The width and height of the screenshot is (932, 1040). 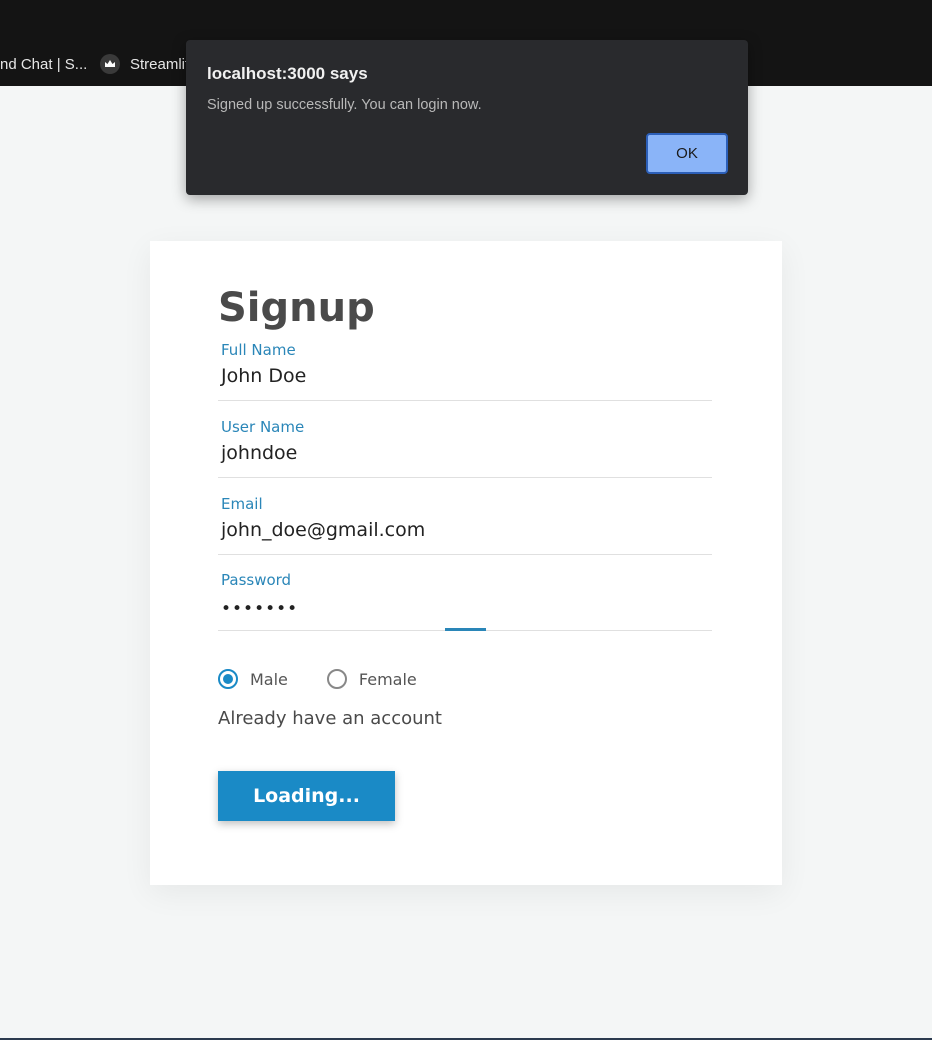 I want to click on bookmark-item-streamlit: Streamlit, so click(x=144, y=64).